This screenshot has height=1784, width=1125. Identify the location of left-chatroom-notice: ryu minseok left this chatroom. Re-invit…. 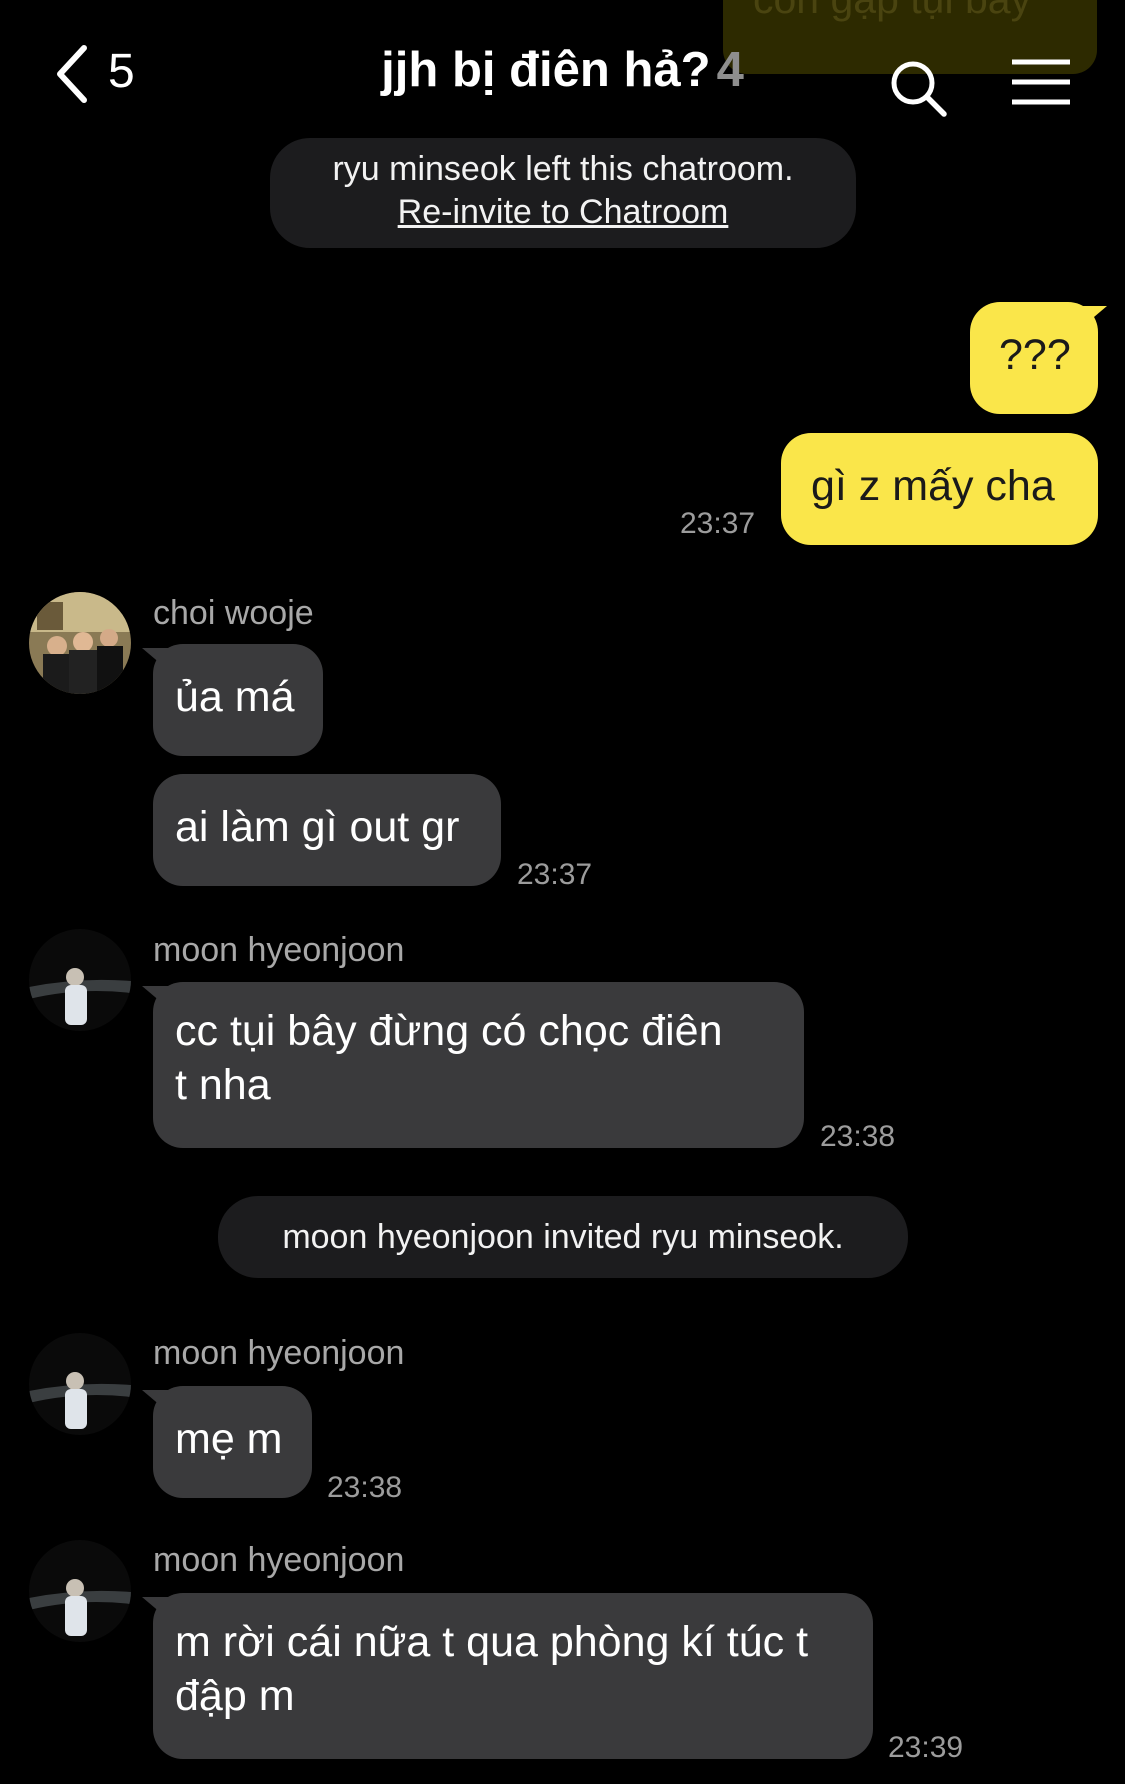
(563, 193).